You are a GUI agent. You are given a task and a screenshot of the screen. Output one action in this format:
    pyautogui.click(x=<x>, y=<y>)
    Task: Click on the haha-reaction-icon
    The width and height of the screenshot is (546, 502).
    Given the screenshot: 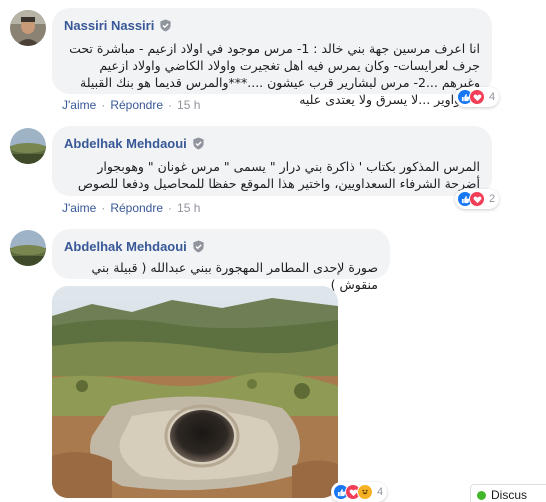 What is the action you would take?
    pyautogui.click(x=365, y=492)
    